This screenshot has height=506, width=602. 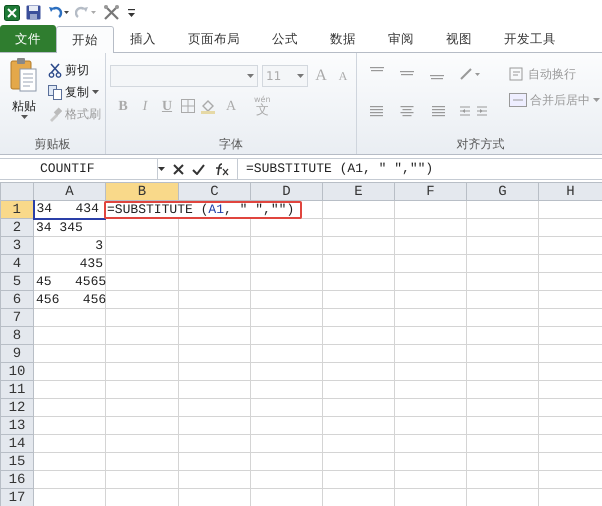 What do you see at coordinates (17, 461) in the screenshot?
I see `row-header: 15` at bounding box center [17, 461].